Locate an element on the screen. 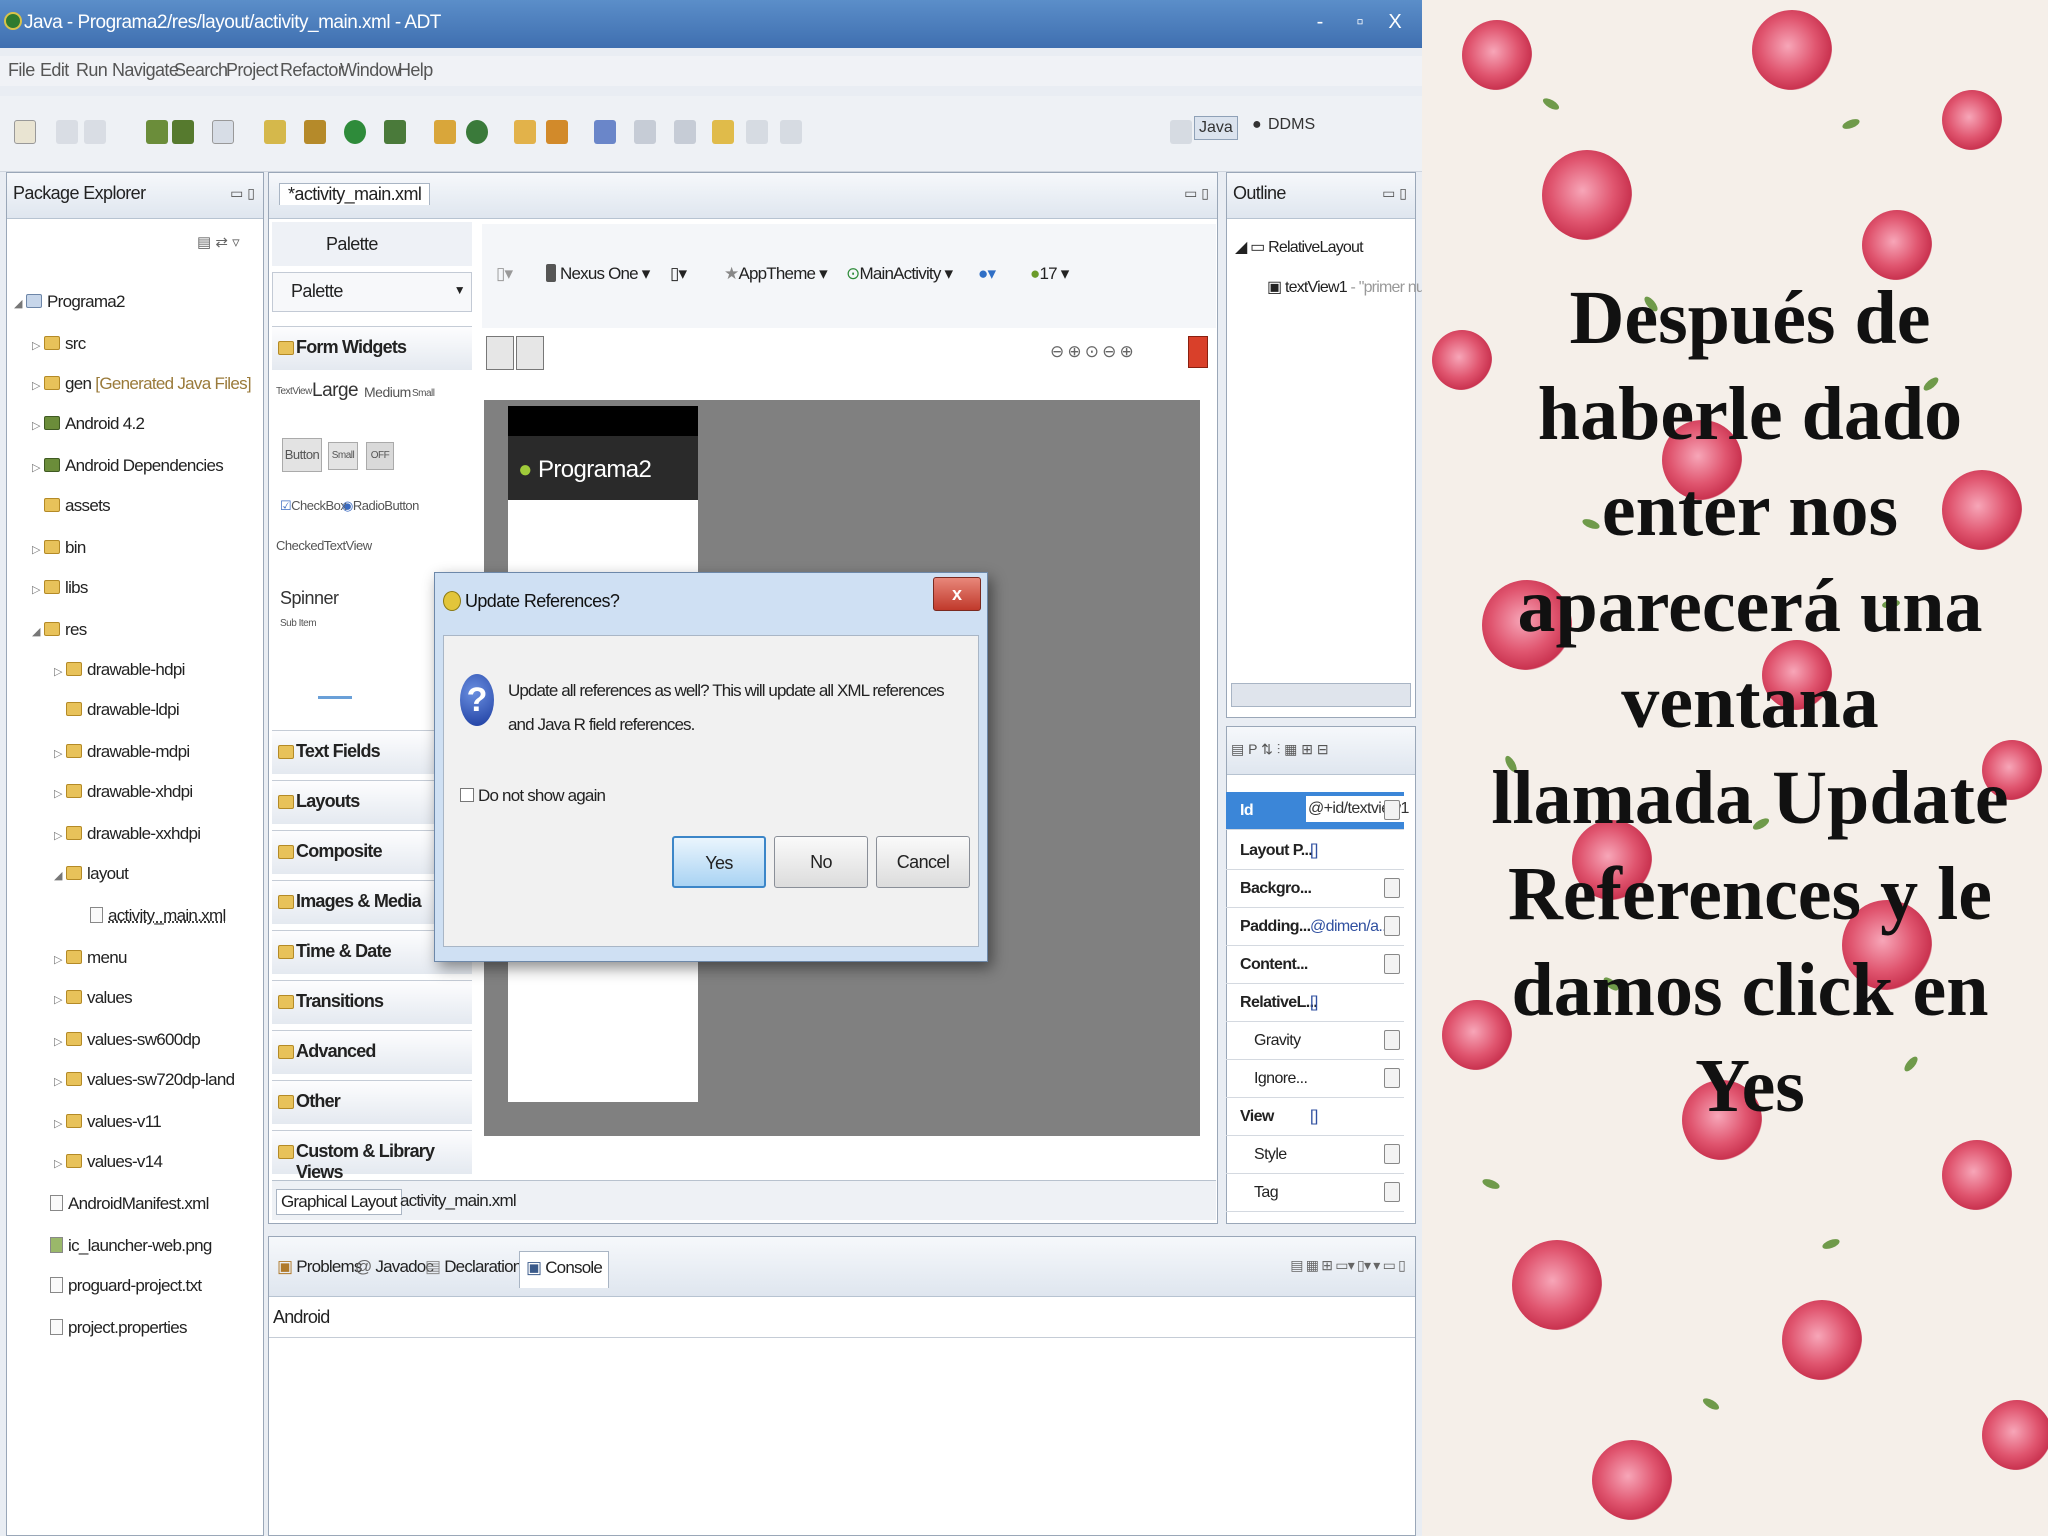 Image resolution: width=2048 pixels, height=1536 pixels. widget-radiobutton: ◉RadioButton is located at coordinates (380, 506).